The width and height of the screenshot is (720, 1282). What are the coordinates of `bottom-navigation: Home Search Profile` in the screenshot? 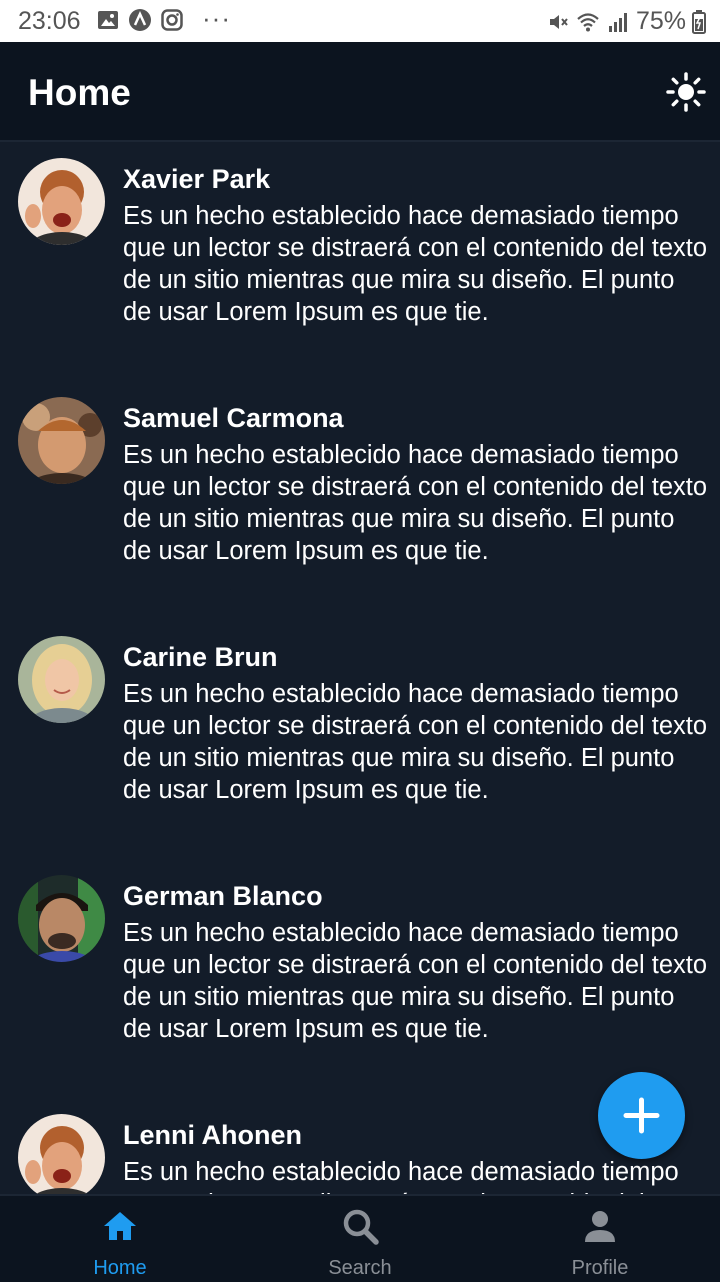 It's located at (360, 1238).